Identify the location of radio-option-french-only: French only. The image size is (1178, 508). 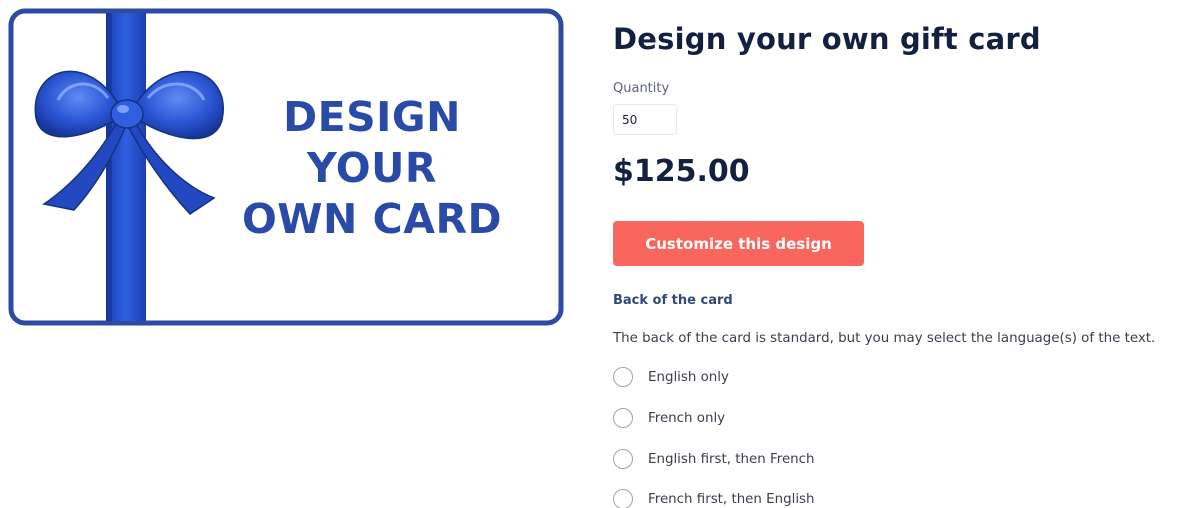
(669, 418).